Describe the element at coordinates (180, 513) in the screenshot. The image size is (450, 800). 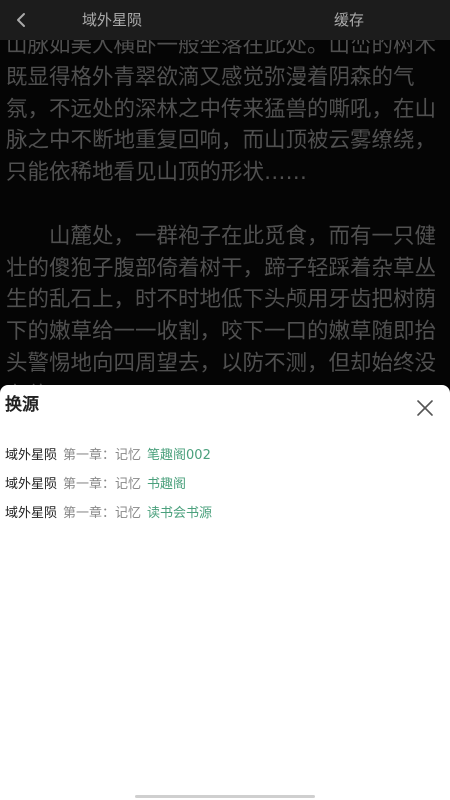
I see `source-name: 读书会书源` at that location.